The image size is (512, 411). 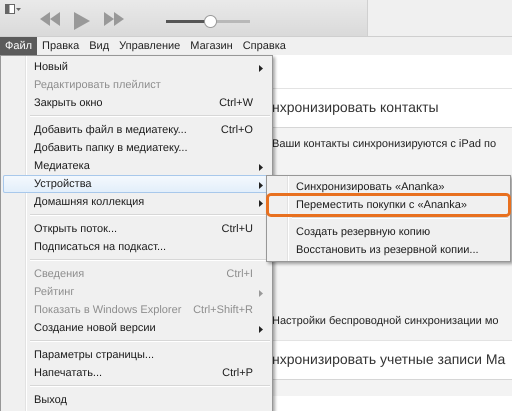 I want to click on menu-item: Медиатека, so click(x=136, y=166).